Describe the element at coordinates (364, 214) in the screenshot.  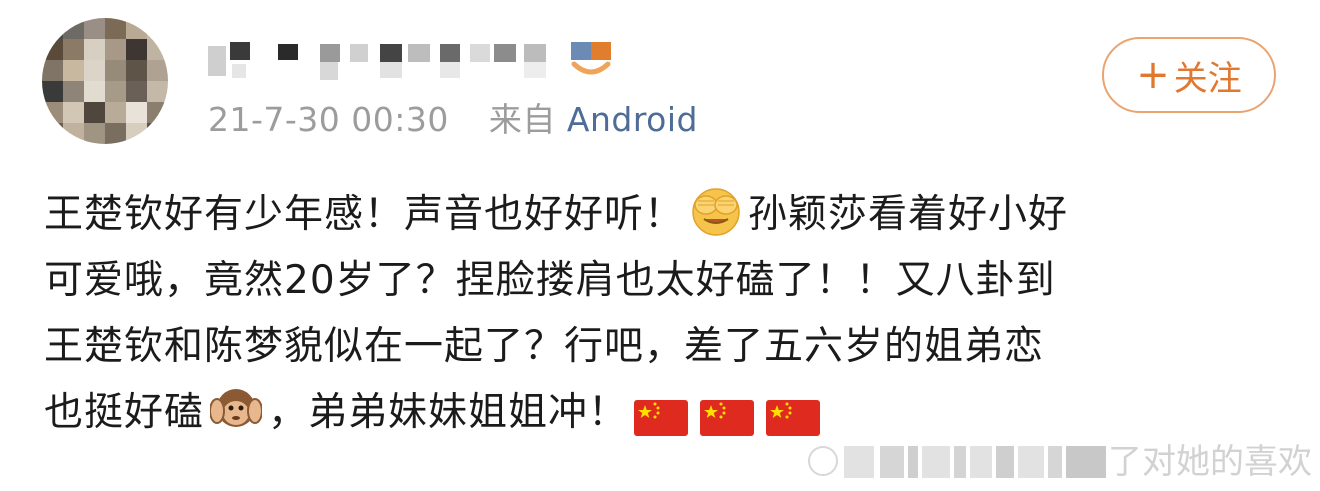
I see `content-text: 王楚钦好有少年感！声音也好好听！` at that location.